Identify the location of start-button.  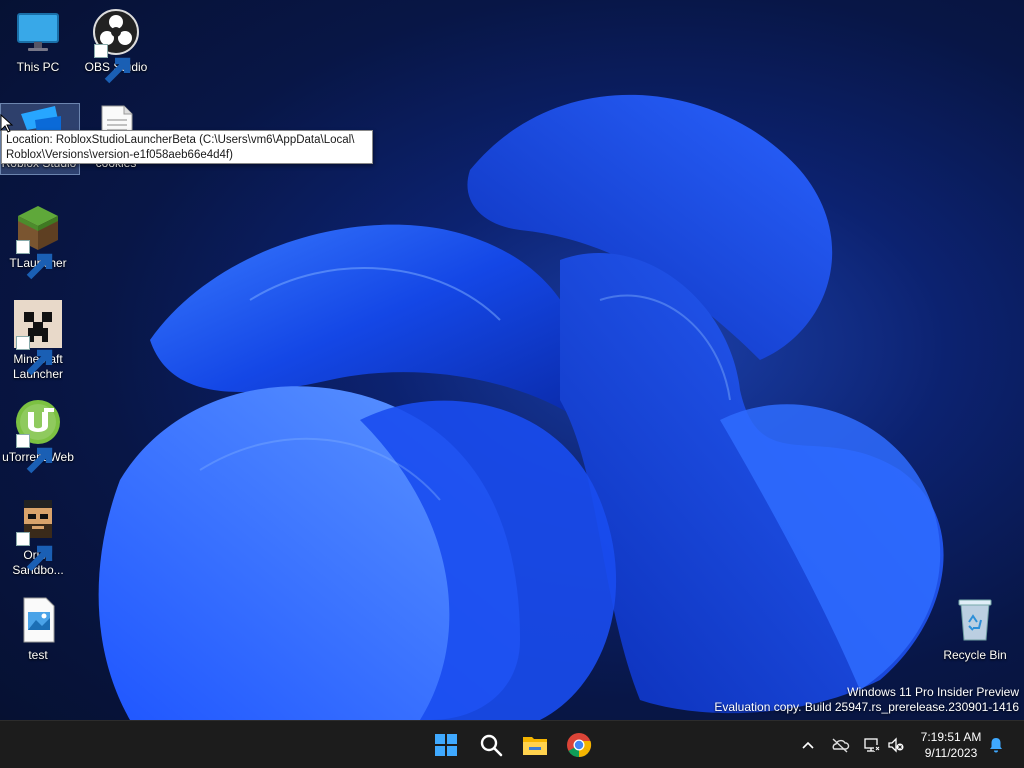
(446, 745).